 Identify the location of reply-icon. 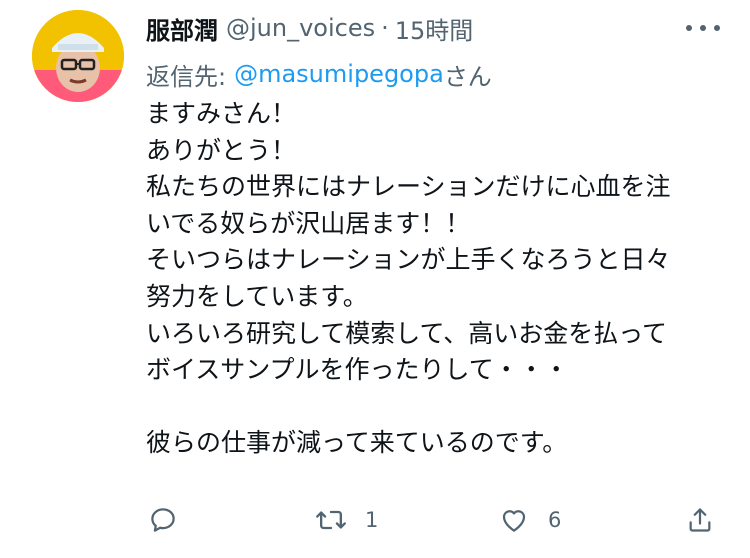
(163, 520).